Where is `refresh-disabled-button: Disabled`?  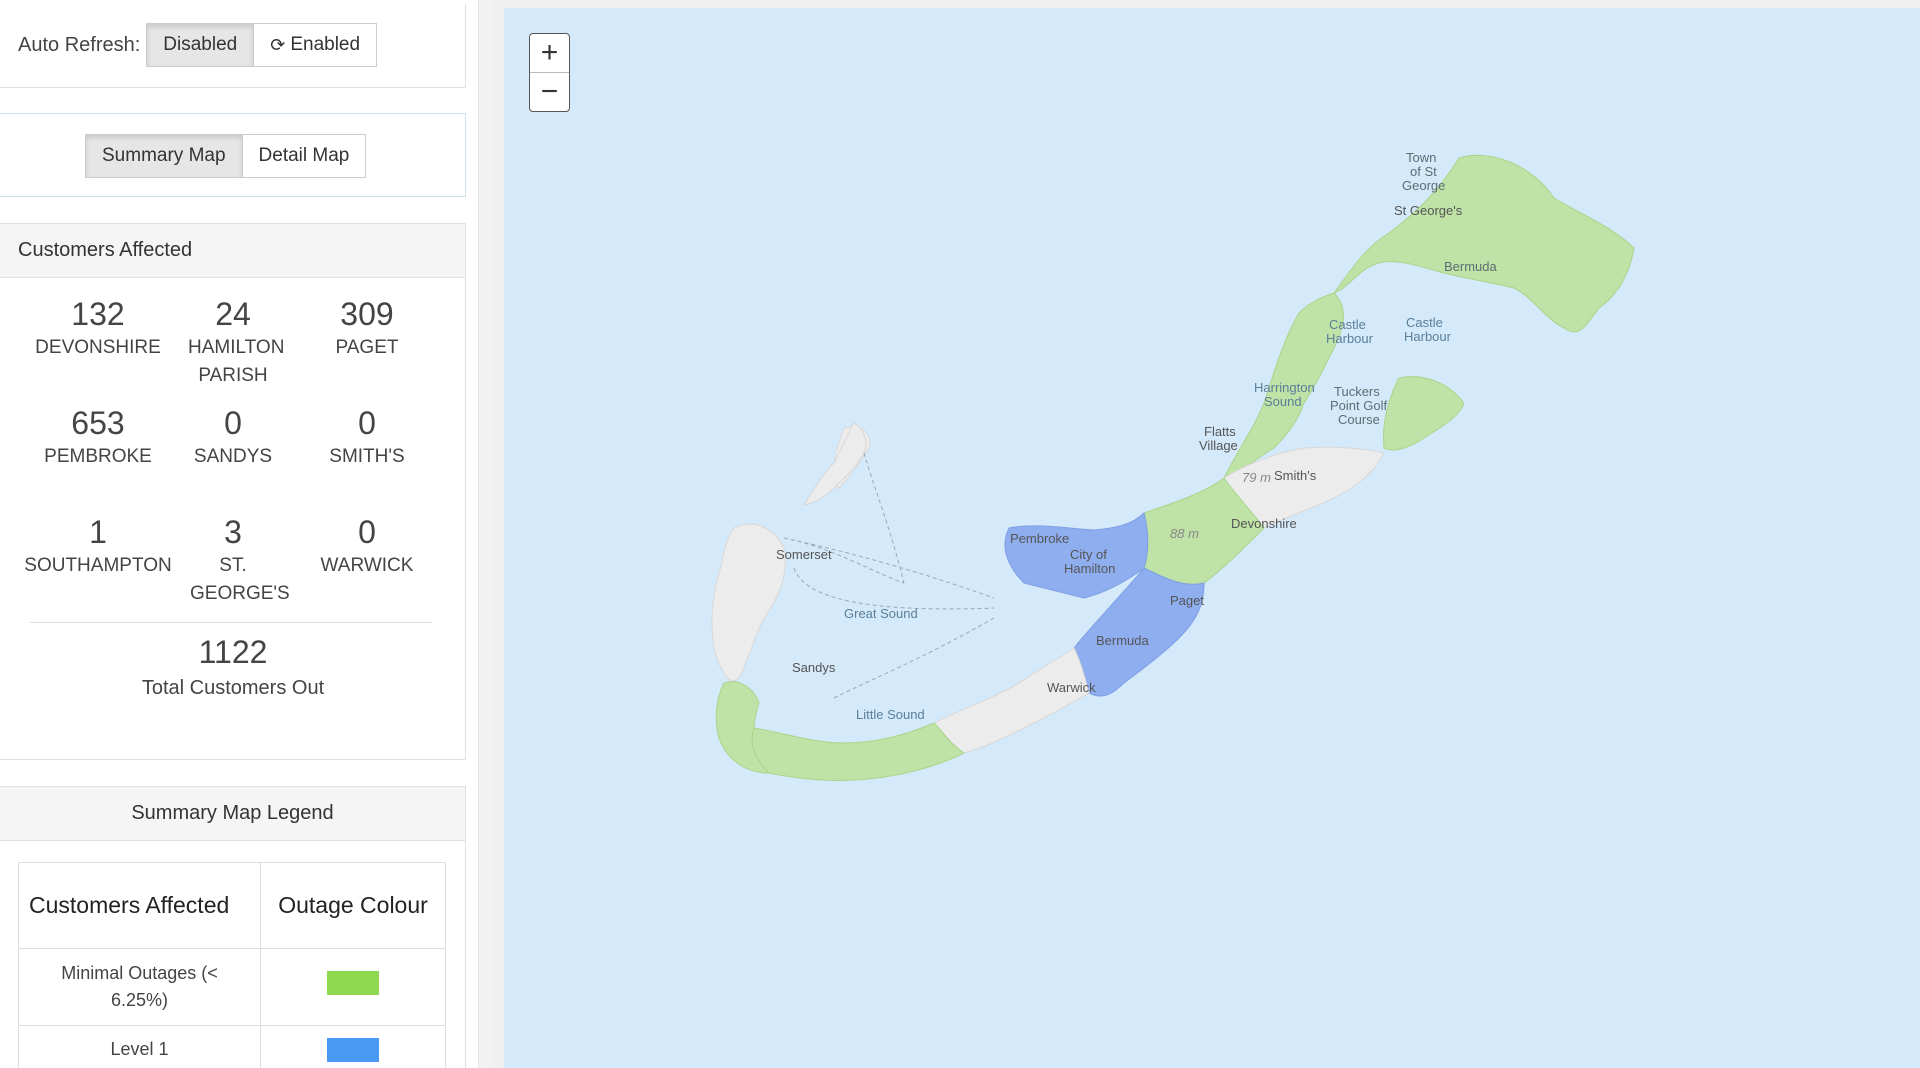 refresh-disabled-button: Disabled is located at coordinates (200, 45).